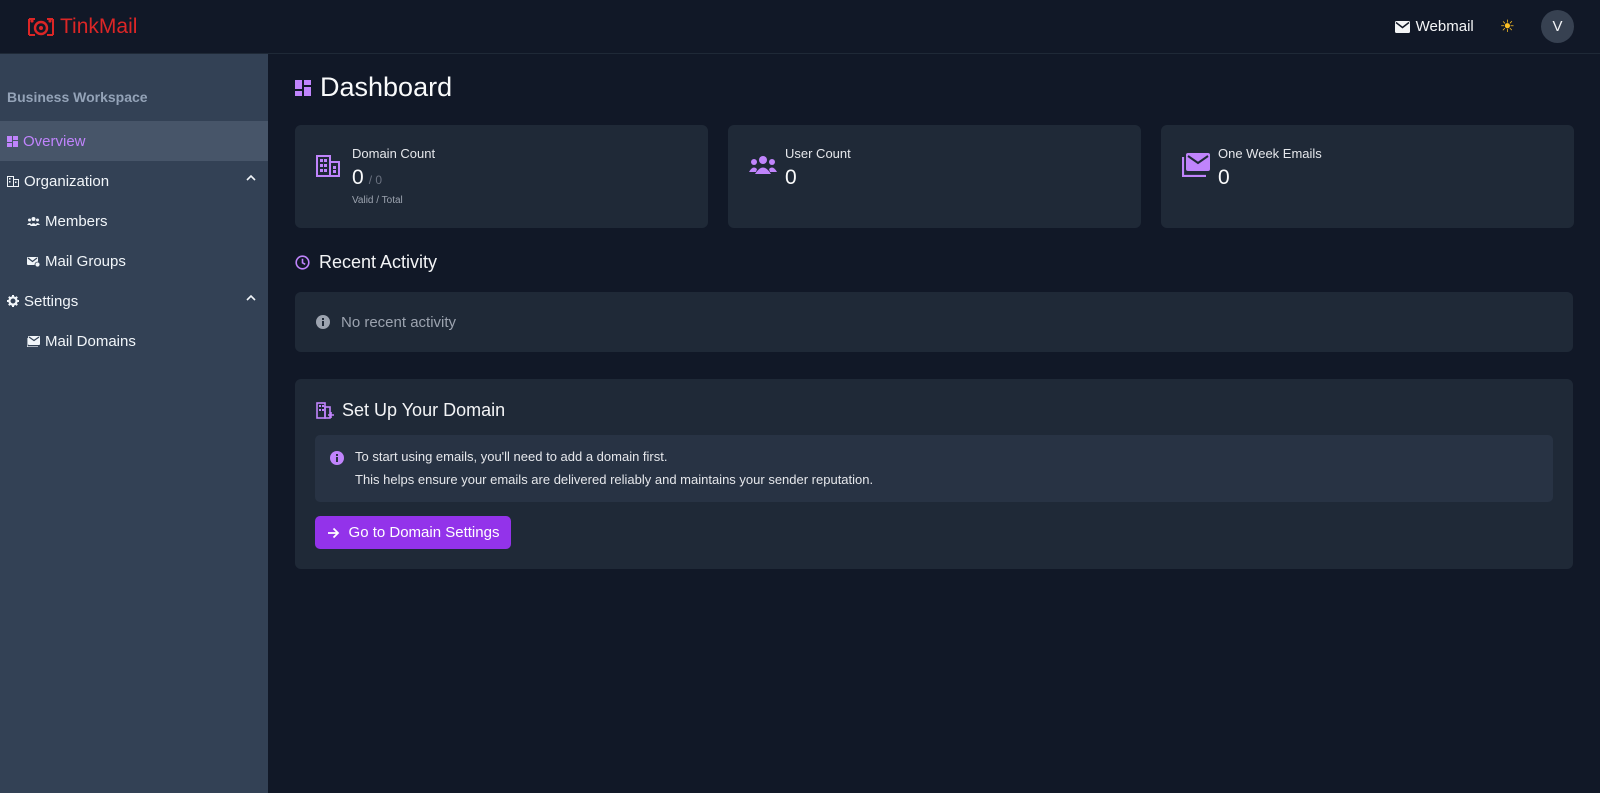  What do you see at coordinates (1367, 176) in the screenshot?
I see `stat-card-one-week-emails: One Week Emails 0` at bounding box center [1367, 176].